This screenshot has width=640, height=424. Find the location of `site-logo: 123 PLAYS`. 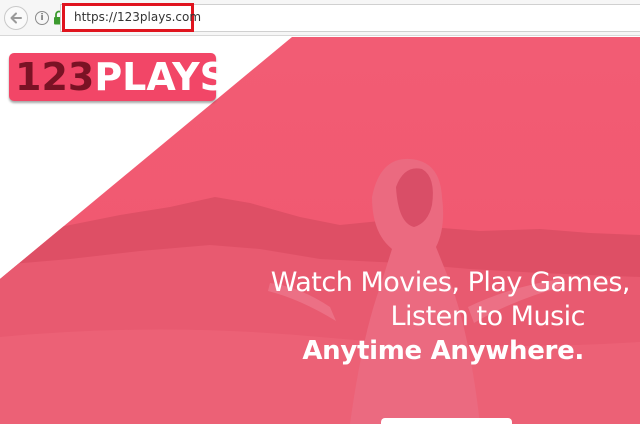

site-logo: 123 PLAYS is located at coordinates (118, 77).